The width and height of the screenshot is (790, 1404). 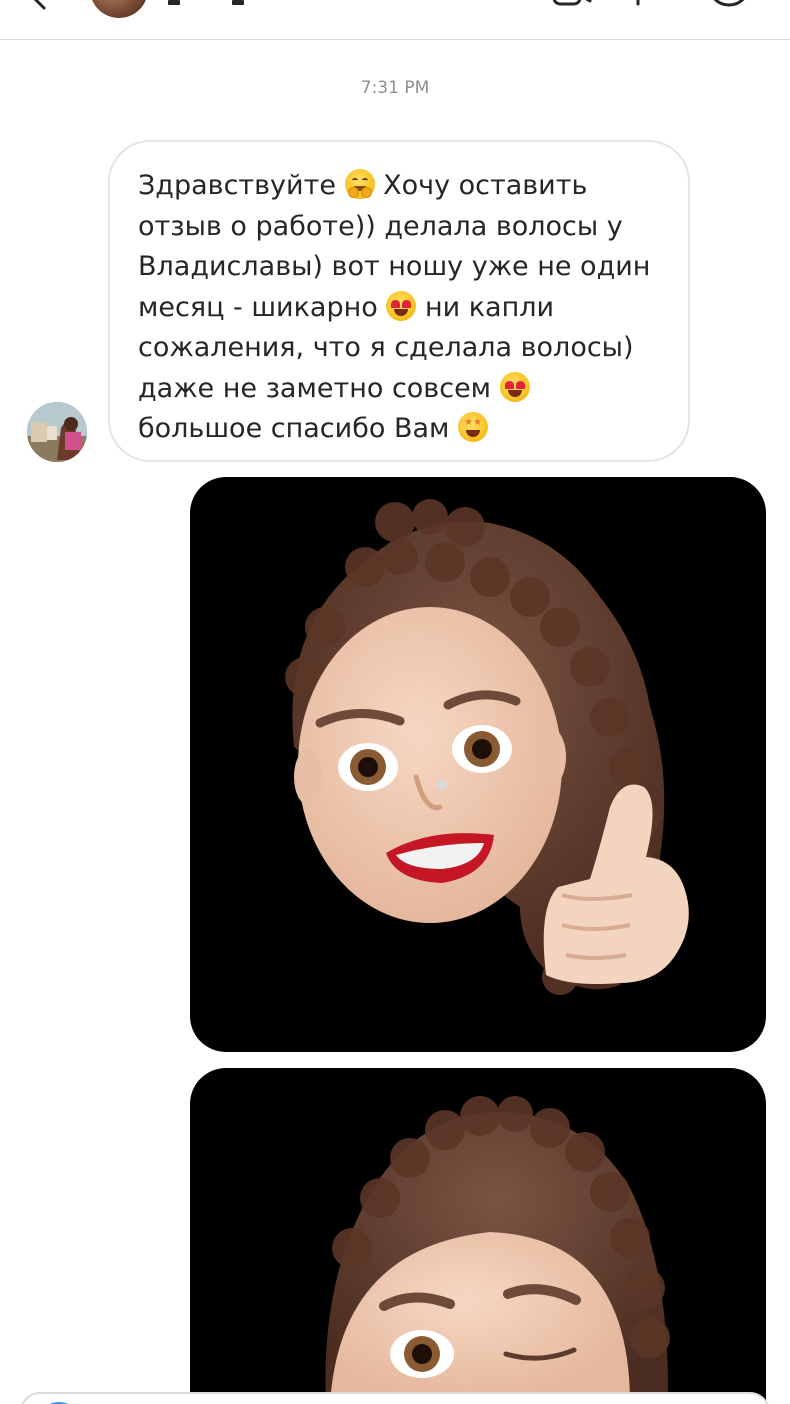 What do you see at coordinates (497, 1250) in the screenshot?
I see `memoji-wink-illustration` at bounding box center [497, 1250].